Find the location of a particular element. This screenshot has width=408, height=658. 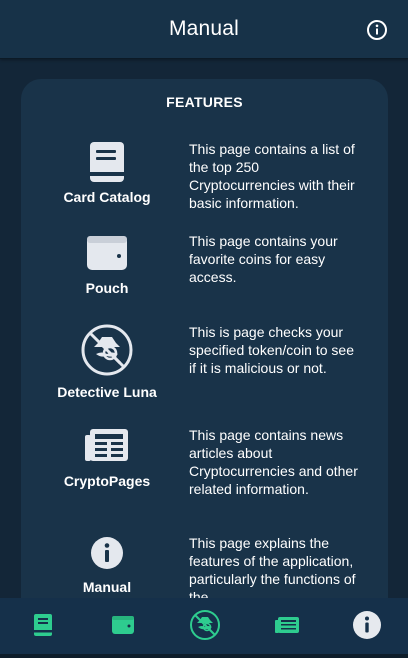

info-icon is located at coordinates (377, 30).